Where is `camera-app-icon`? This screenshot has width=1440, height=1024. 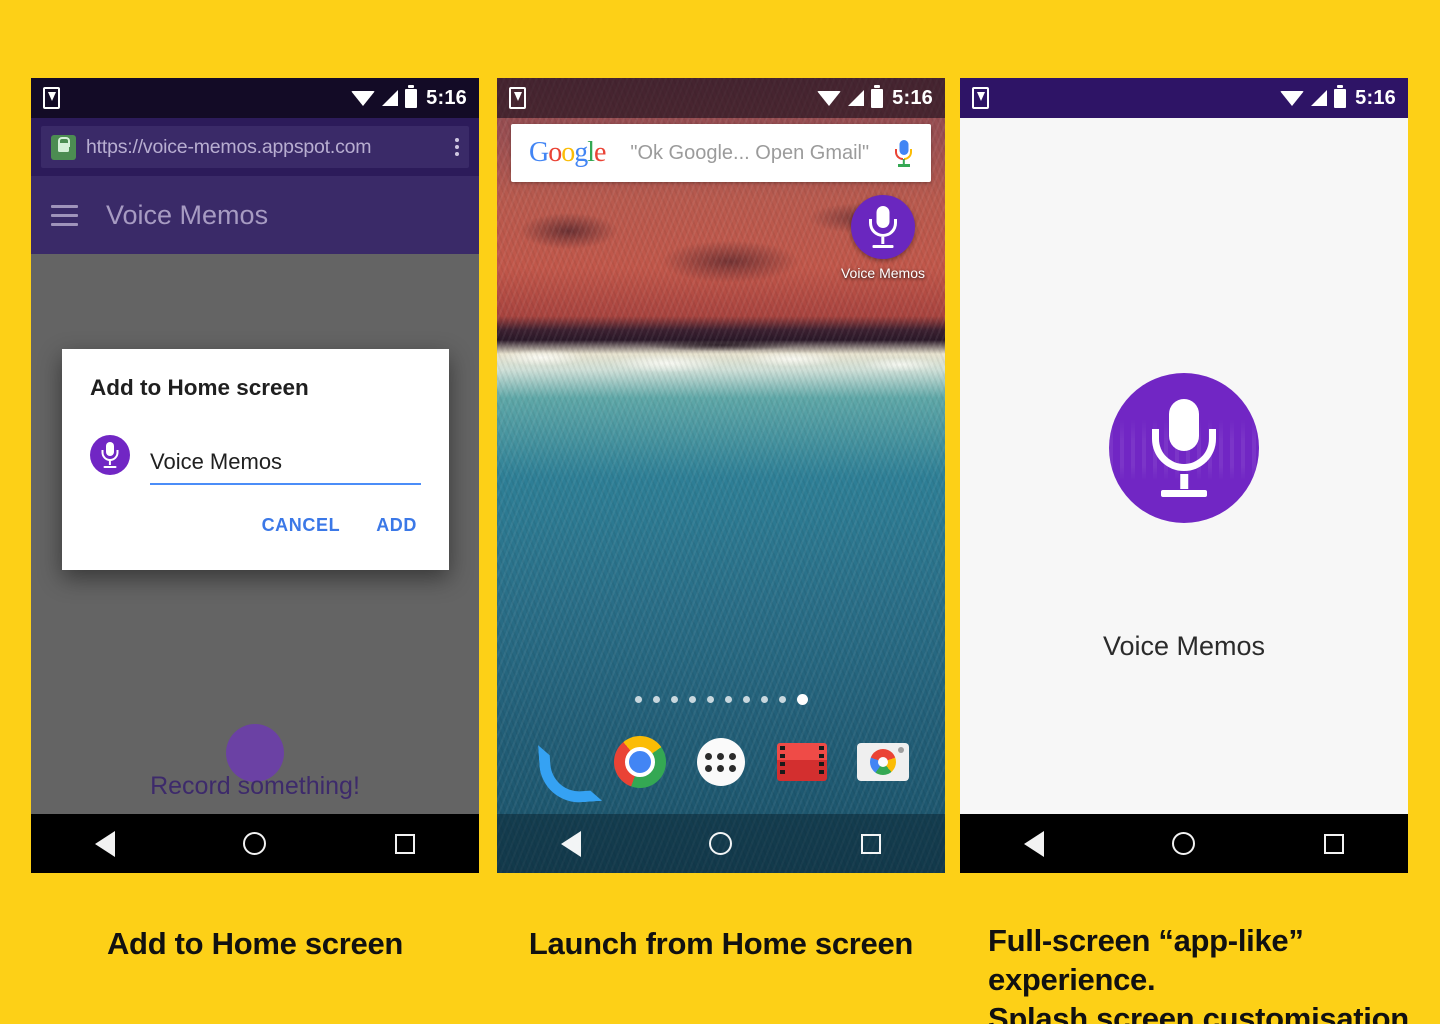 camera-app-icon is located at coordinates (883, 762).